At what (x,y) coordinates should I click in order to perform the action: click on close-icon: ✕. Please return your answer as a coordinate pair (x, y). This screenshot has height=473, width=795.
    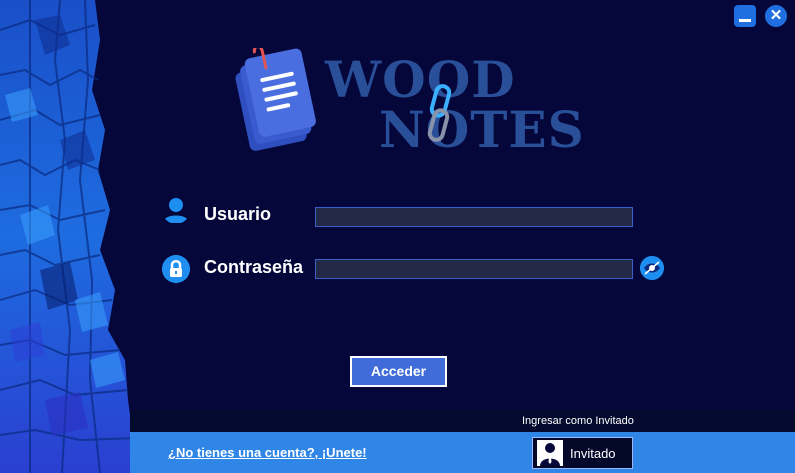
    Looking at the image, I should click on (776, 15).